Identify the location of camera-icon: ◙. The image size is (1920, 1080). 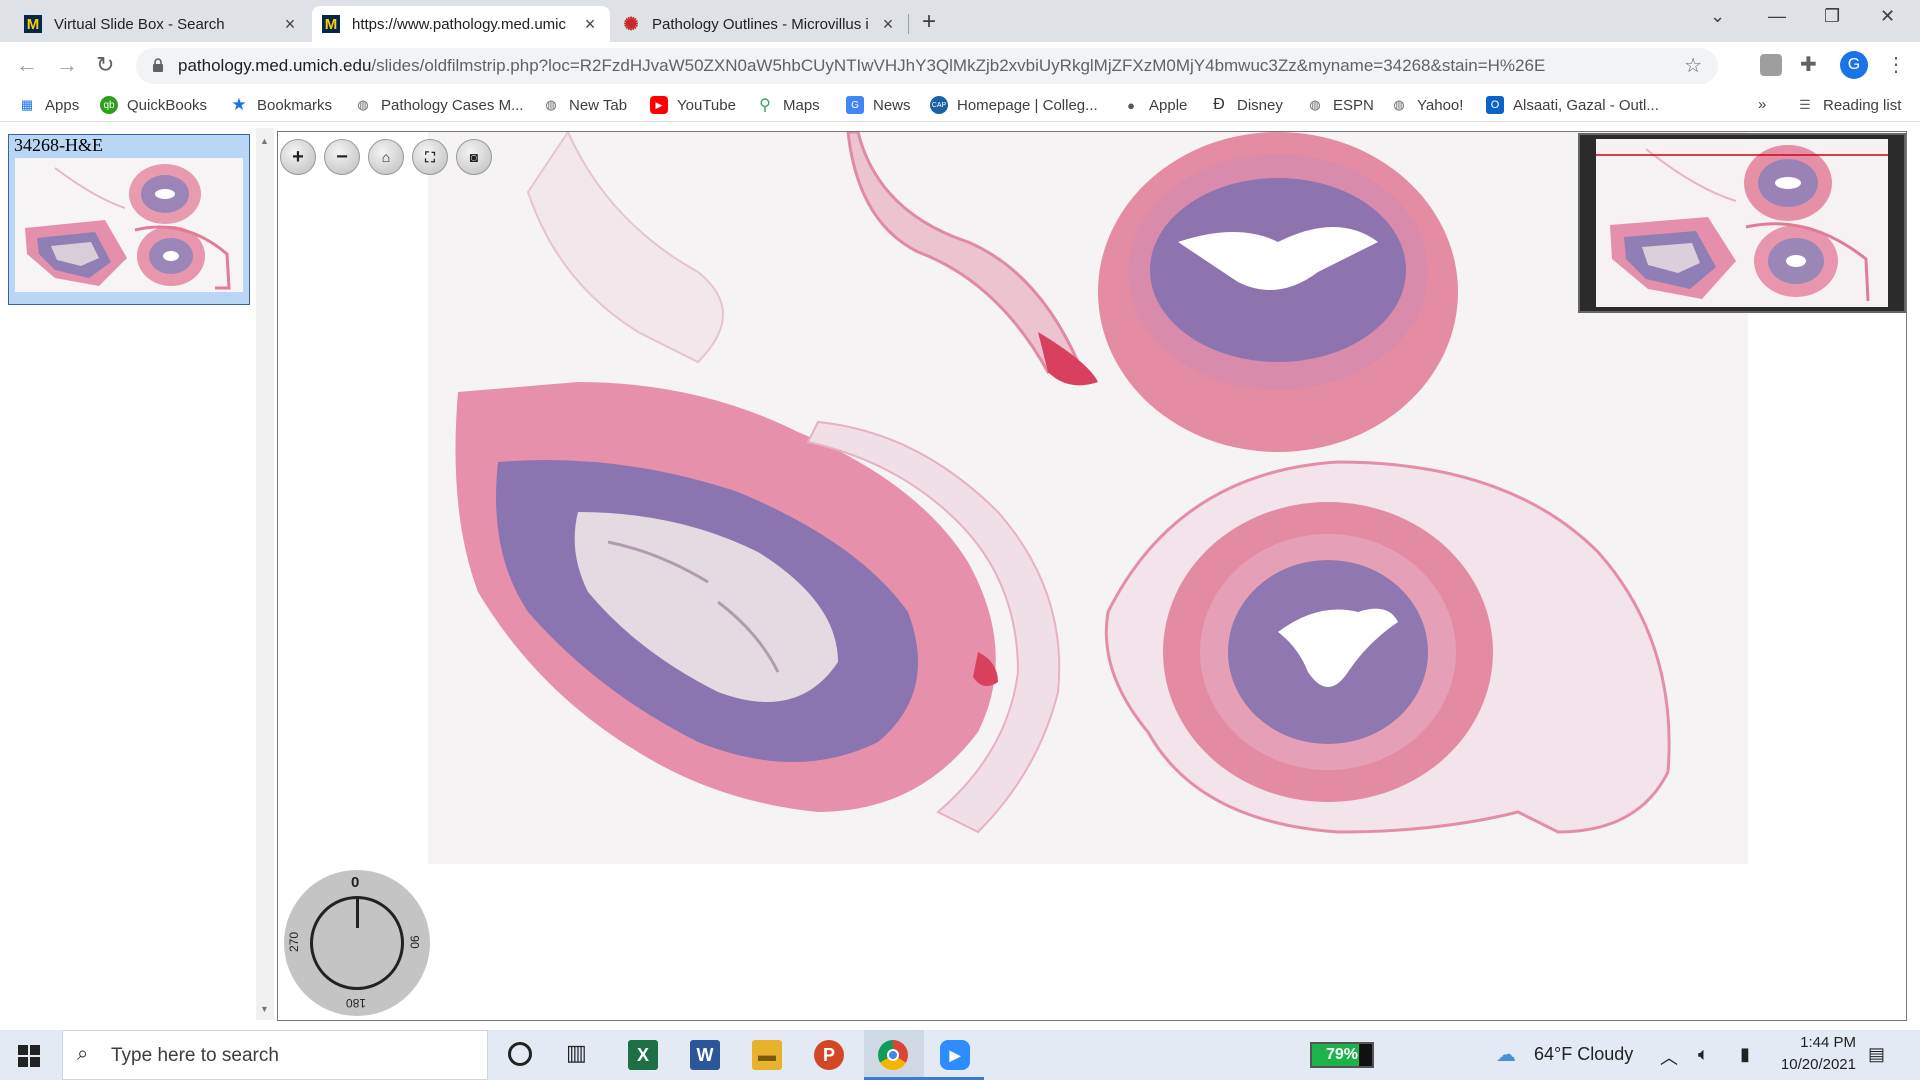
(474, 157).